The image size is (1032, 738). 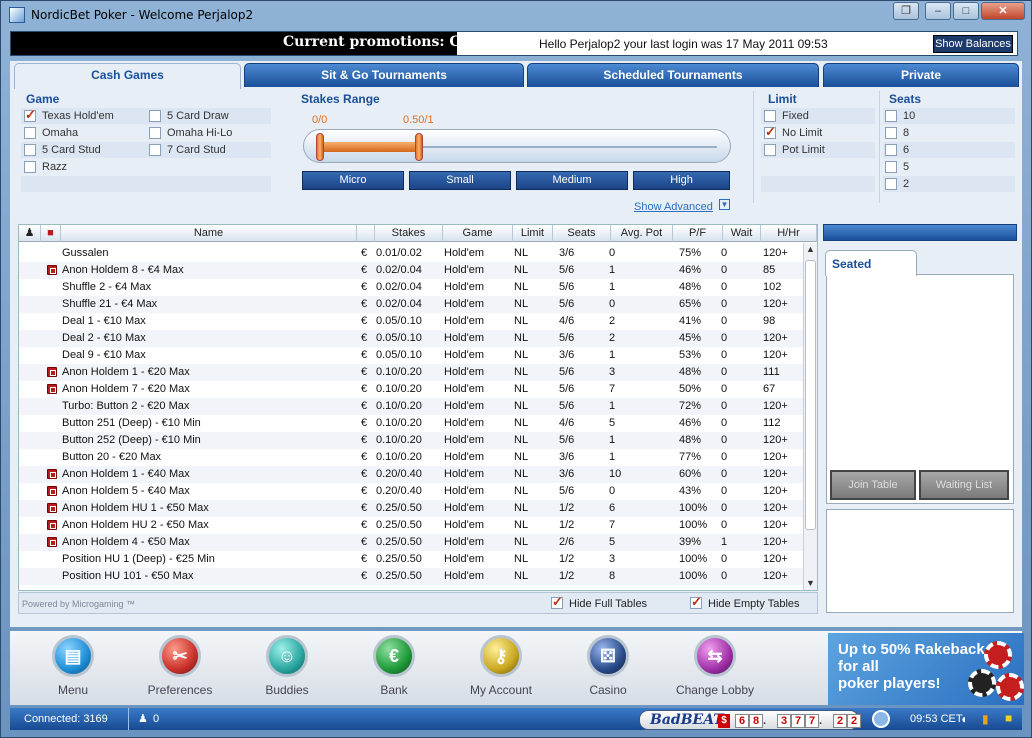 I want to click on players-column-icon: ♟, so click(x=30, y=233).